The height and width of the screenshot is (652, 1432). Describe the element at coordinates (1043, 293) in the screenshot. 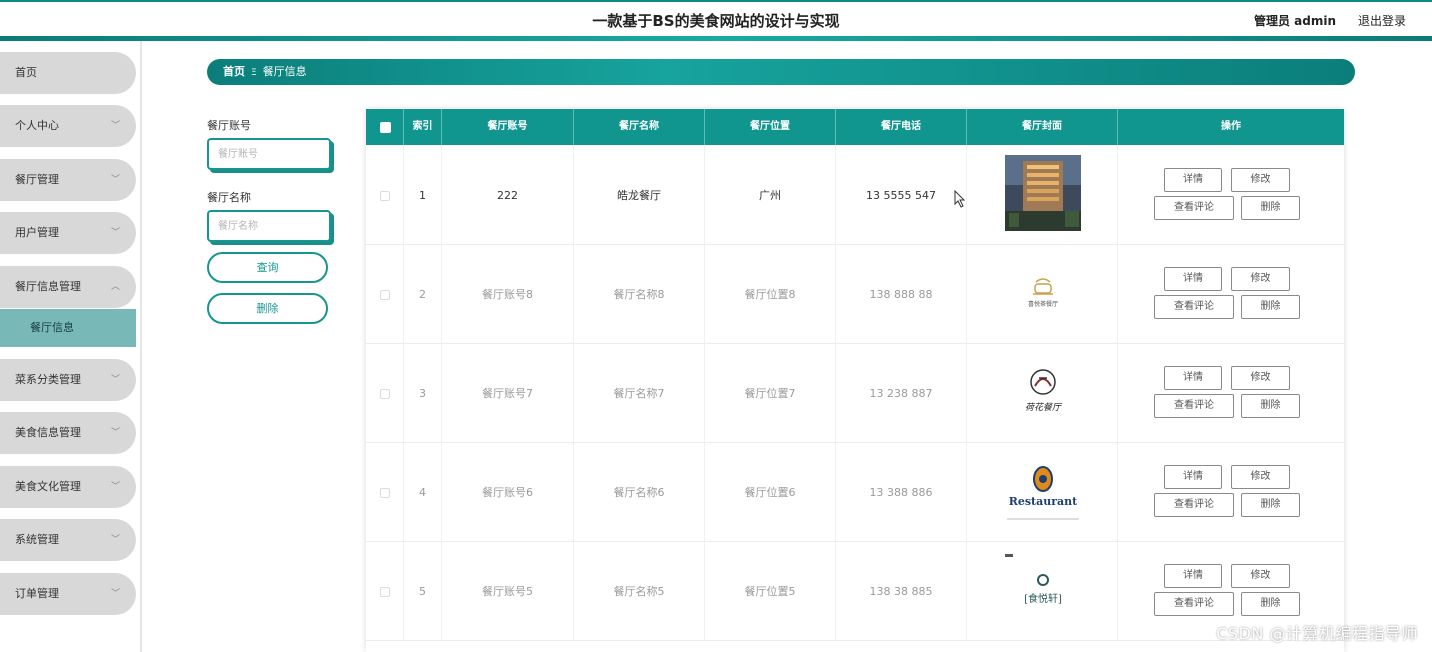

I see `cup-logo-image: 喜悦茶餐厅` at that location.